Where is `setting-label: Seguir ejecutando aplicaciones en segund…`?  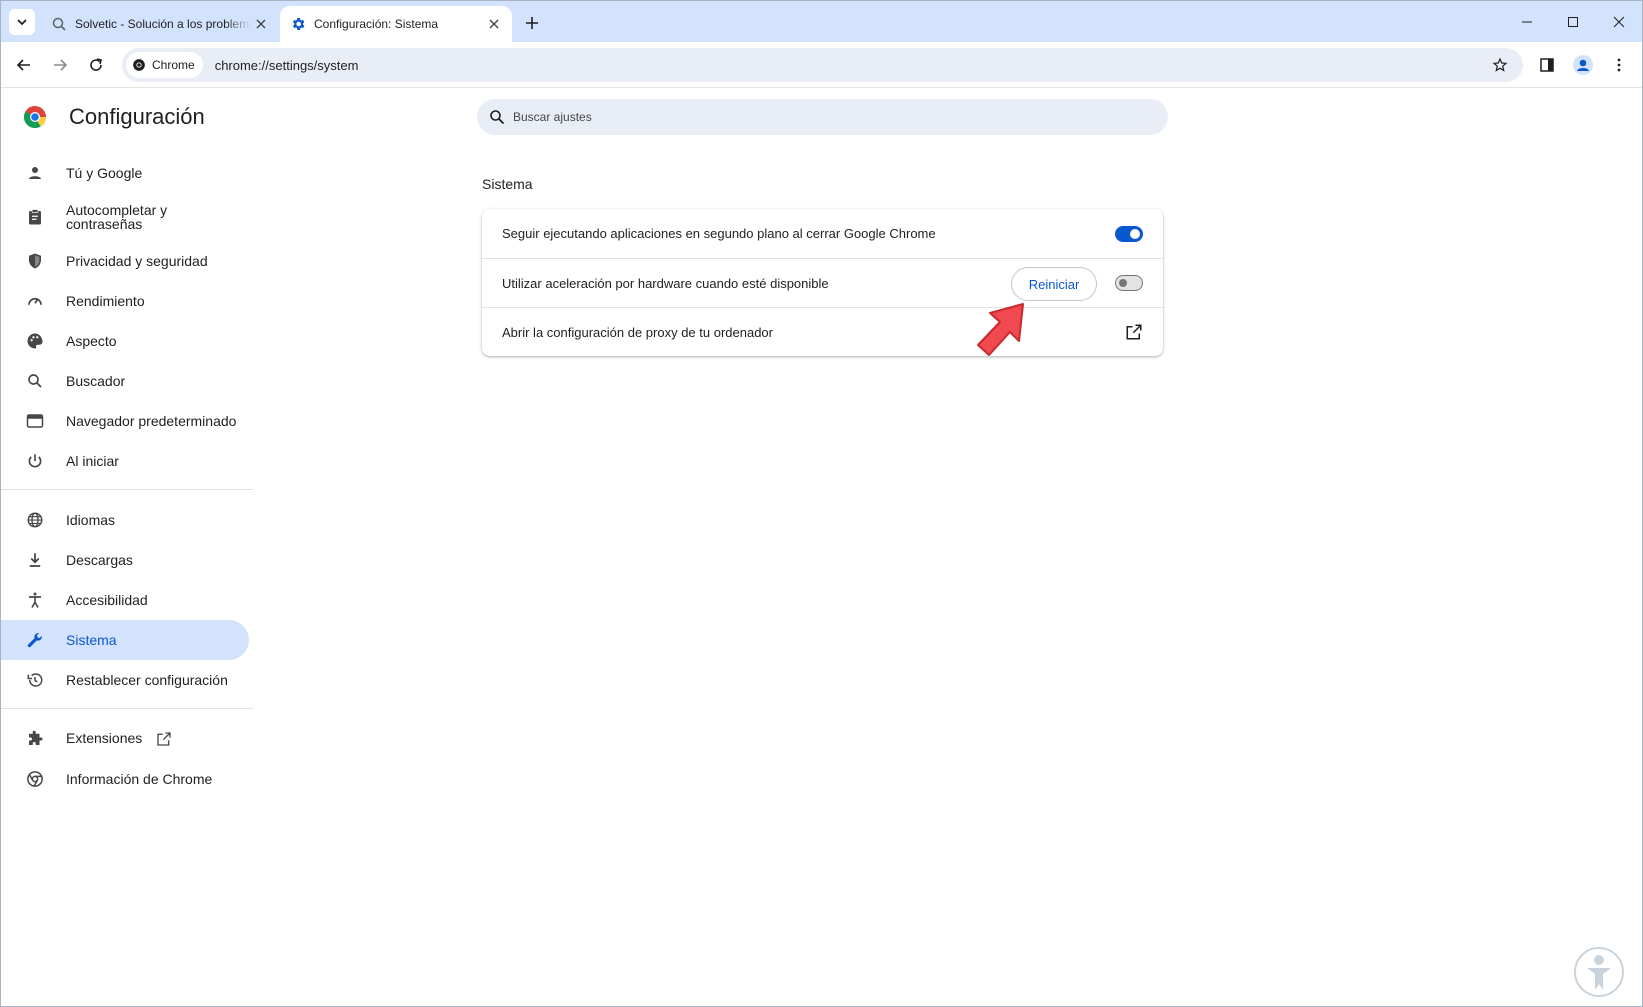
setting-label: Seguir ejecutando aplicaciones en segund… is located at coordinates (719, 233).